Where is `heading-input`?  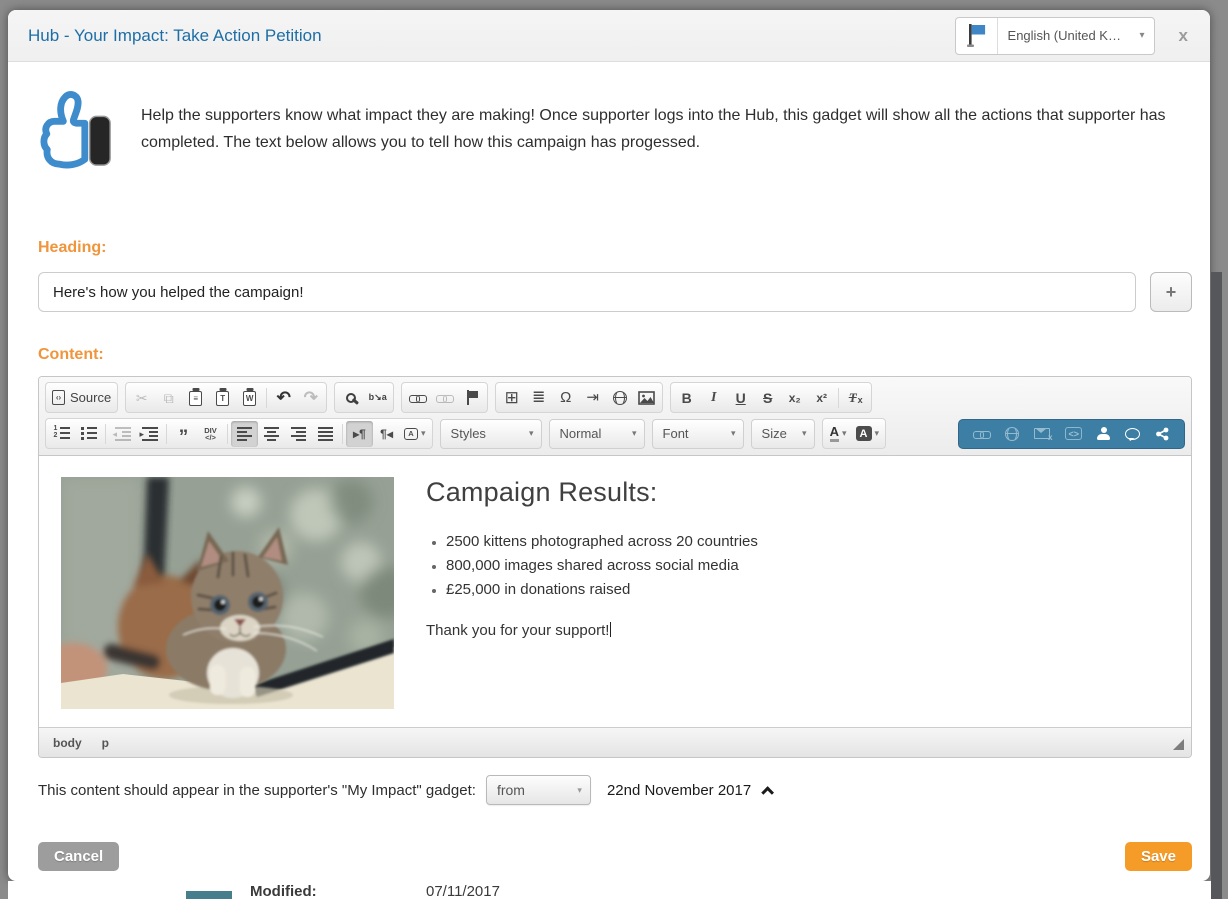 heading-input is located at coordinates (587, 292).